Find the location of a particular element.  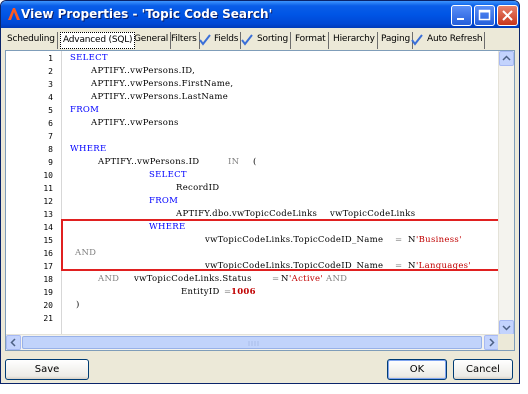

tab-filters-label: Filters is located at coordinates (184, 39).